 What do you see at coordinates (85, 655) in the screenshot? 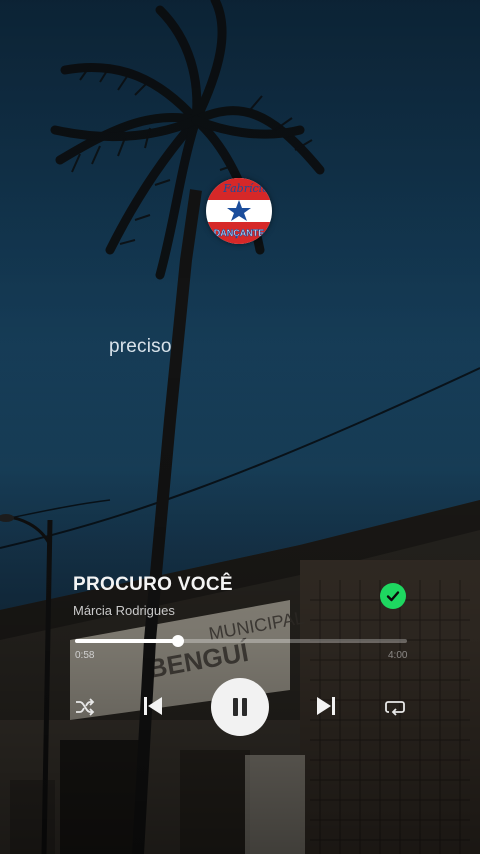
I see `elapsed-time: 0:58` at bounding box center [85, 655].